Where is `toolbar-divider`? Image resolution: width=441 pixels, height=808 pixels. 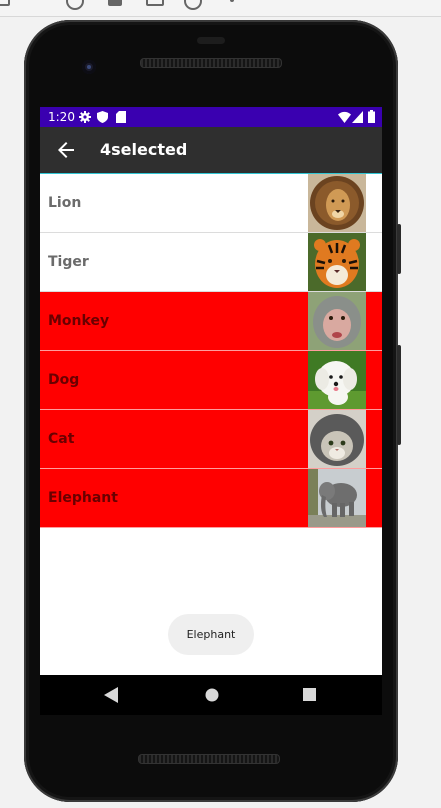 toolbar-divider is located at coordinates (220, 16).